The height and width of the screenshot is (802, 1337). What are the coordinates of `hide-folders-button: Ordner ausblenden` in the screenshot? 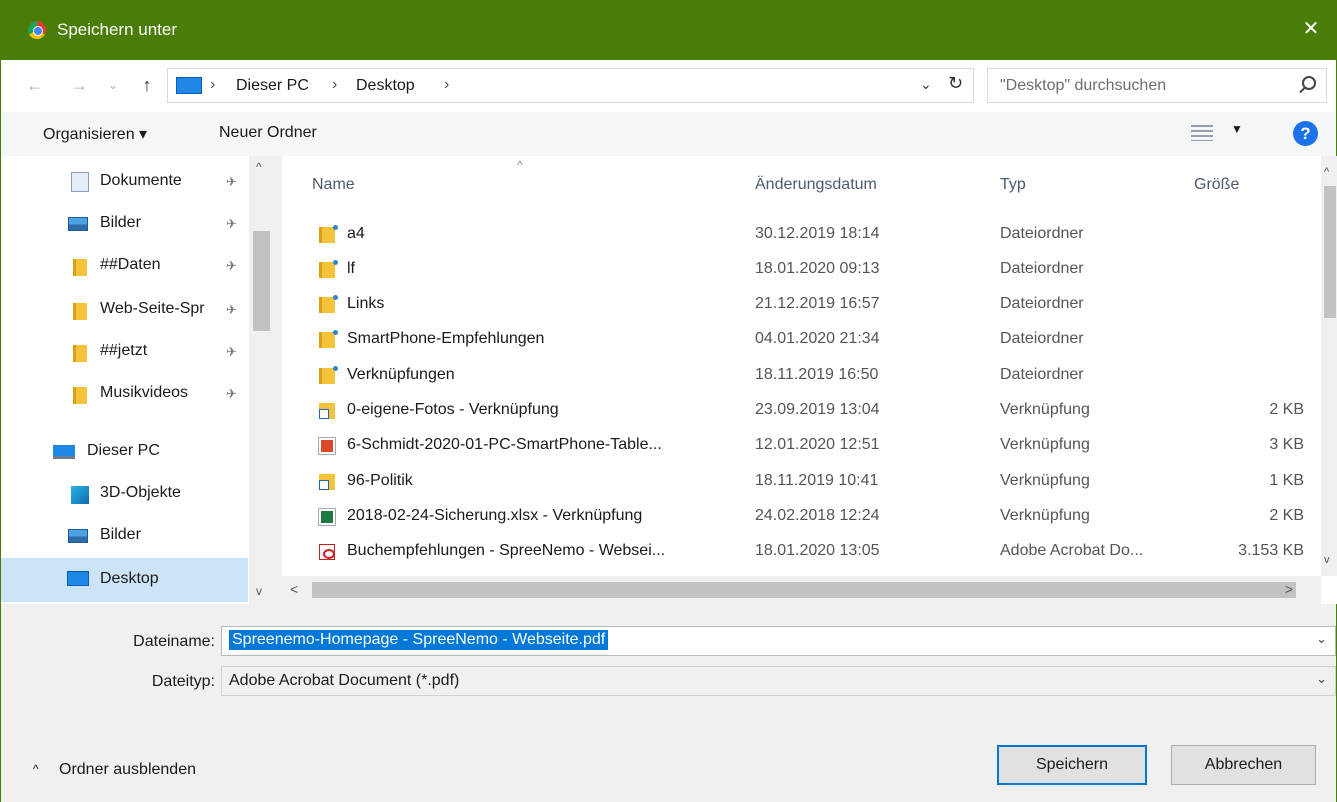 It's located at (127, 770).